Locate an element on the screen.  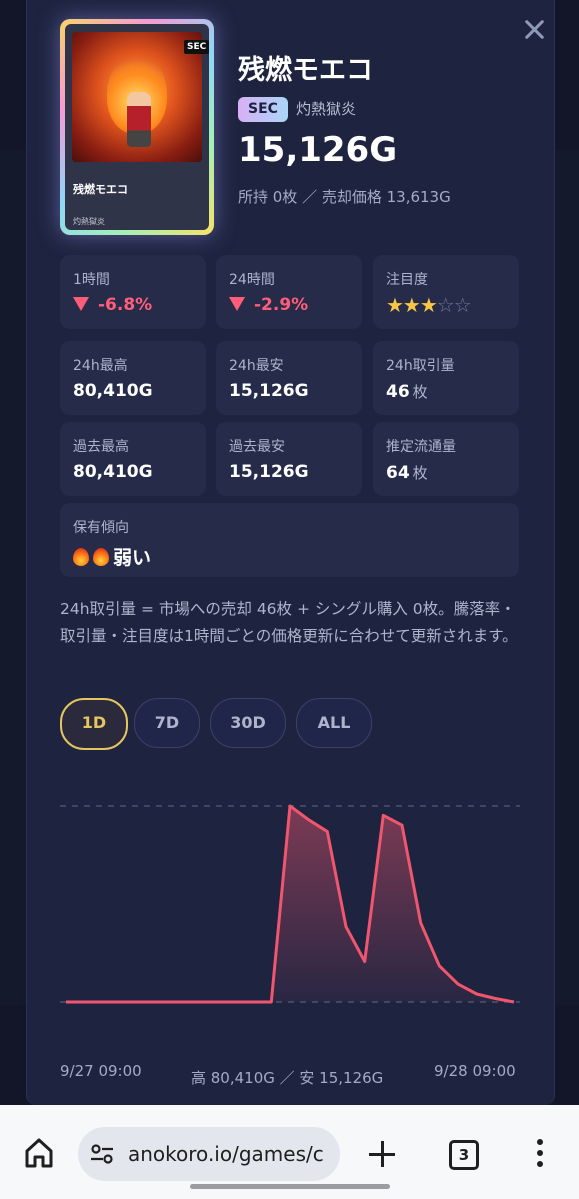
chart-start-time: 9/27 09:00 is located at coordinates (101, 1071).